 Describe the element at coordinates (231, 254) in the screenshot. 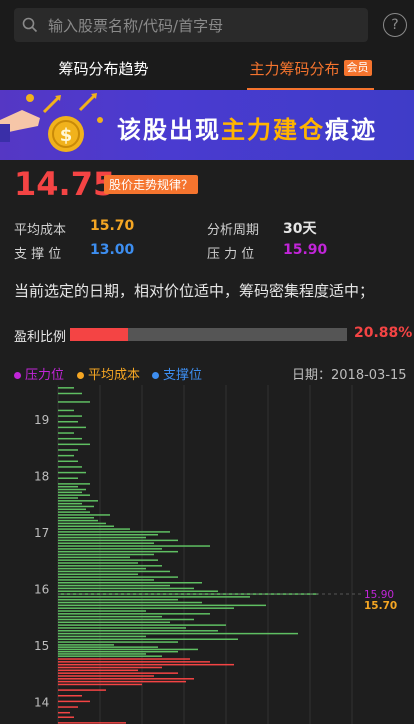

I see `pressure-label: 压 力 位` at that location.